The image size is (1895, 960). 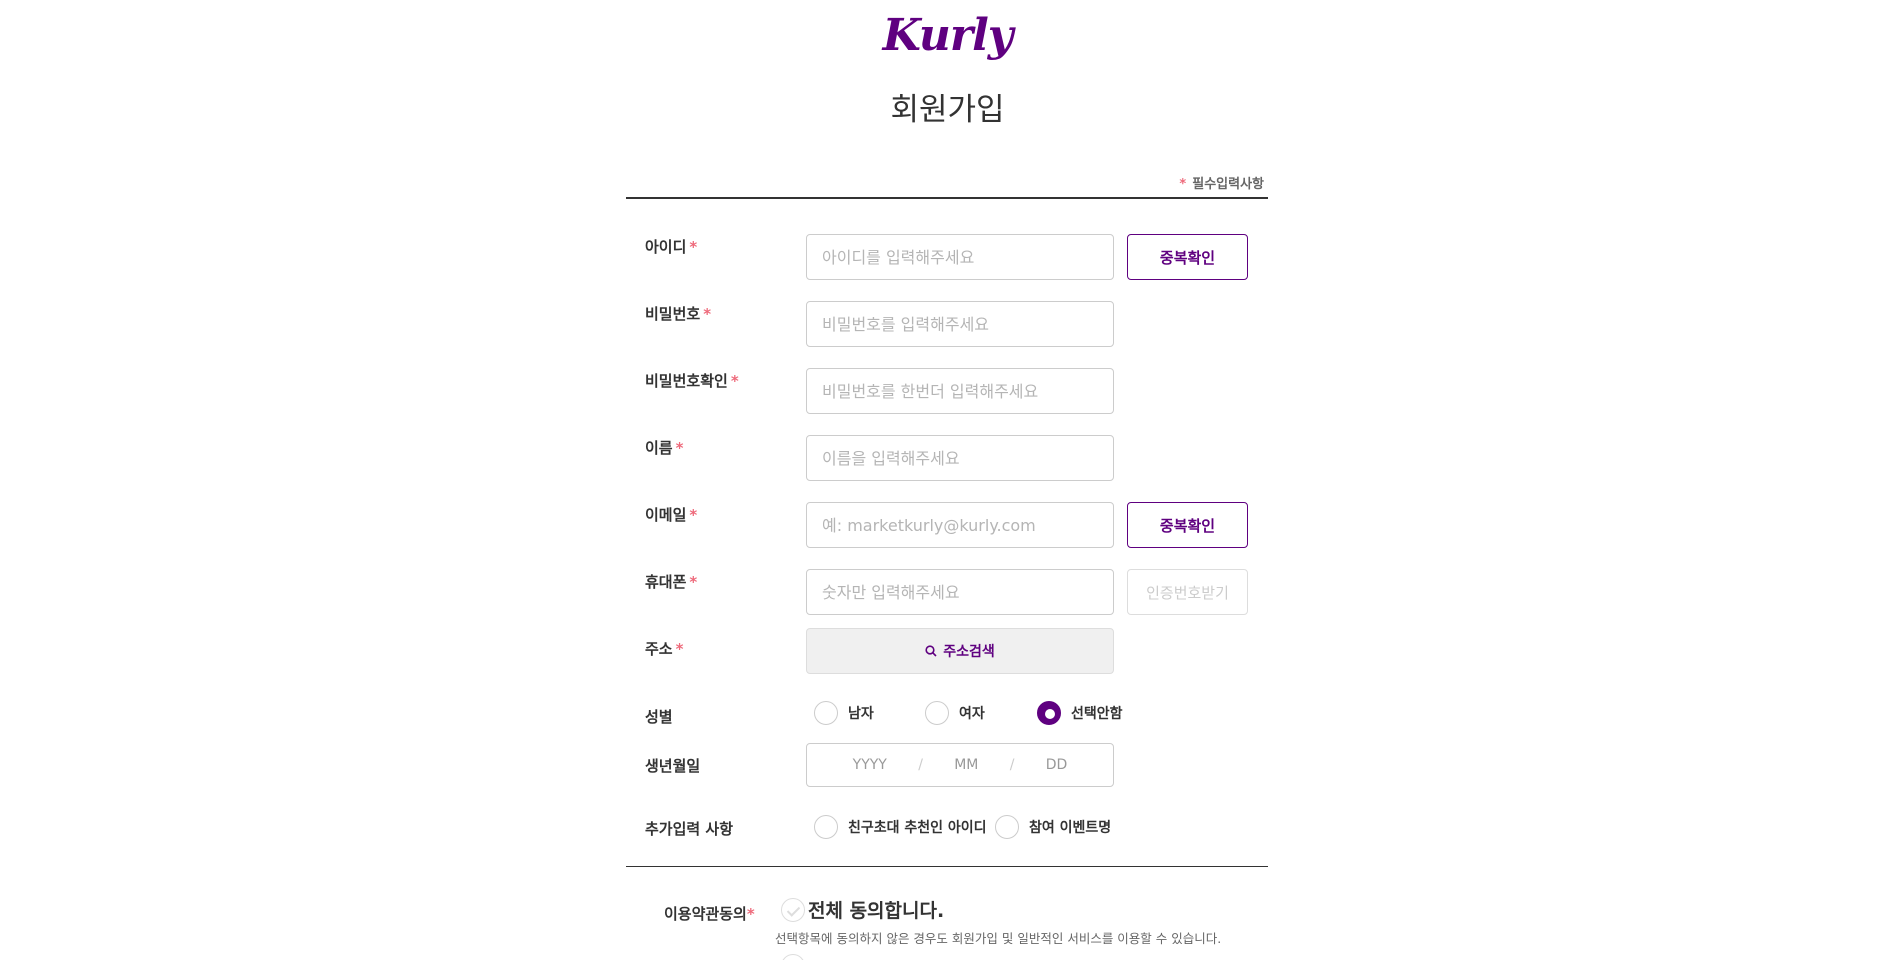 I want to click on radio-none-selected, so click(x=1049, y=713).